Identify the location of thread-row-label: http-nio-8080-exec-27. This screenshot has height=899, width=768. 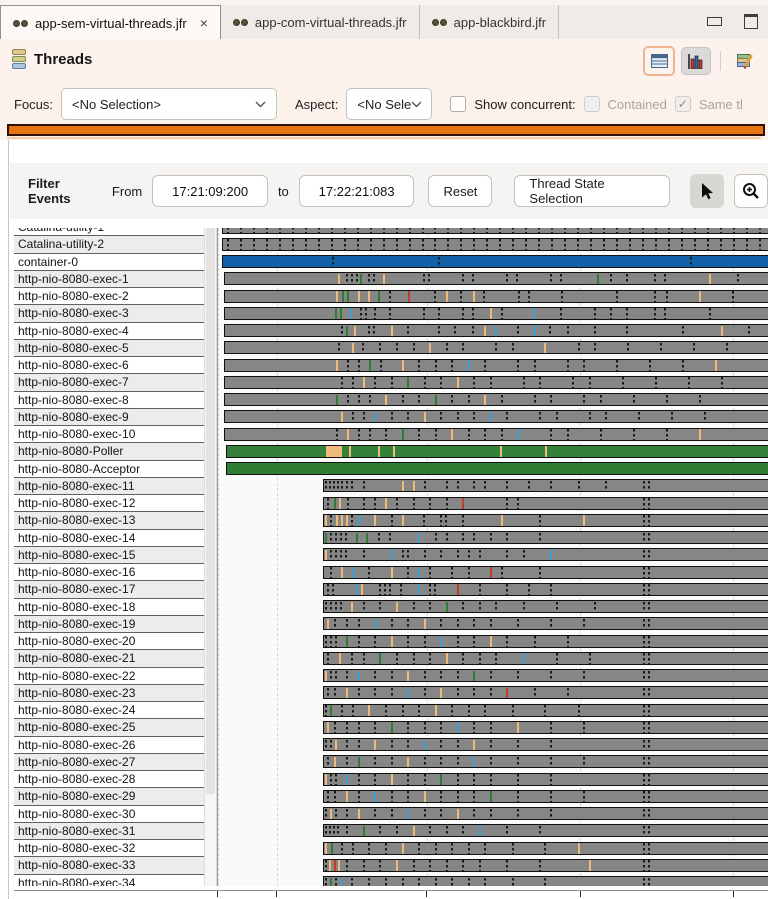
(109, 762).